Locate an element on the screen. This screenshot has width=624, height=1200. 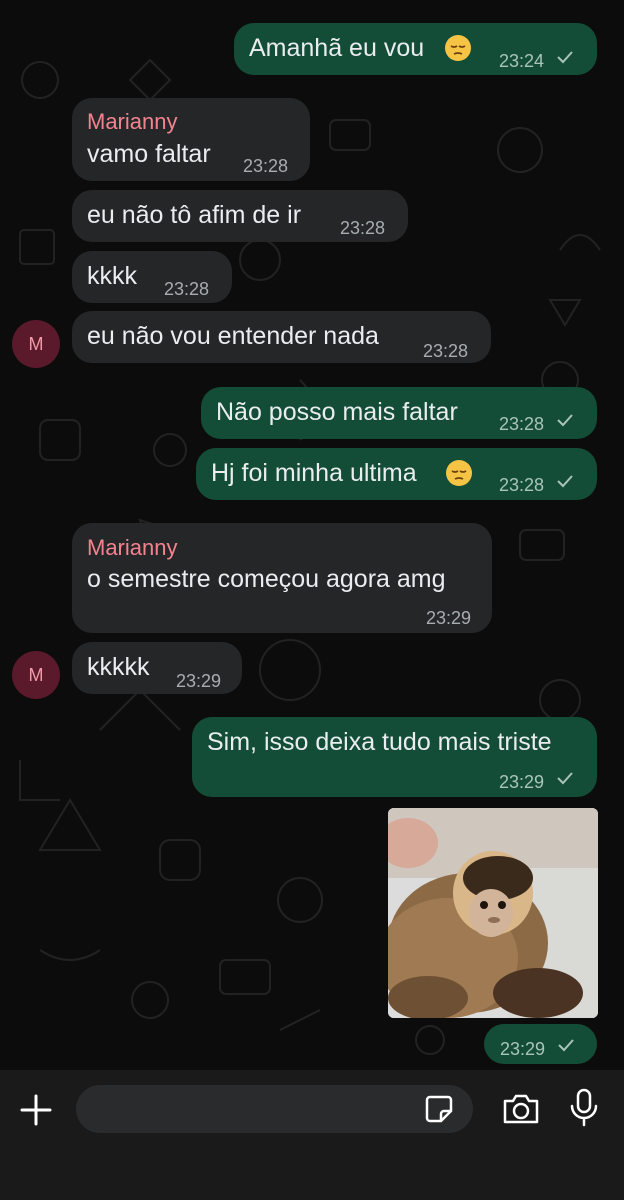
message-text: eu não tô afim de ir is located at coordinates (194, 215).